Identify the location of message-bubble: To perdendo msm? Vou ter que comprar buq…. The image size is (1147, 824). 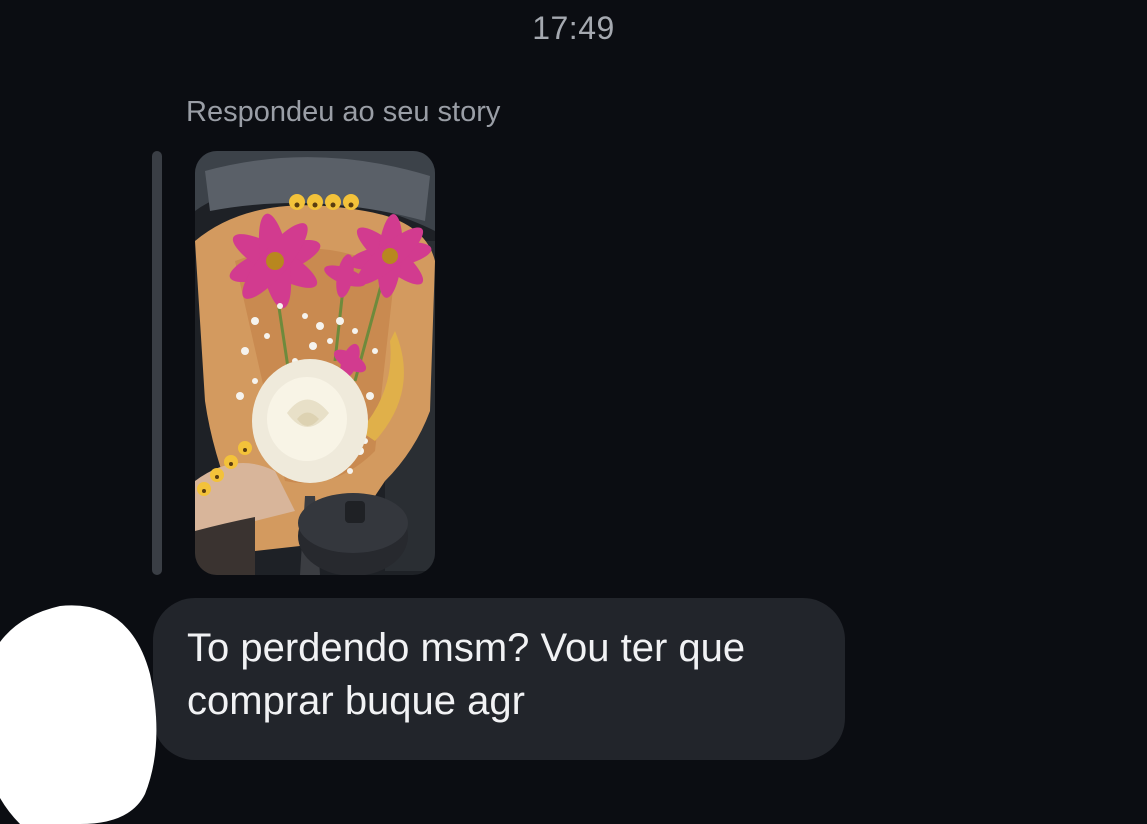
(499, 679).